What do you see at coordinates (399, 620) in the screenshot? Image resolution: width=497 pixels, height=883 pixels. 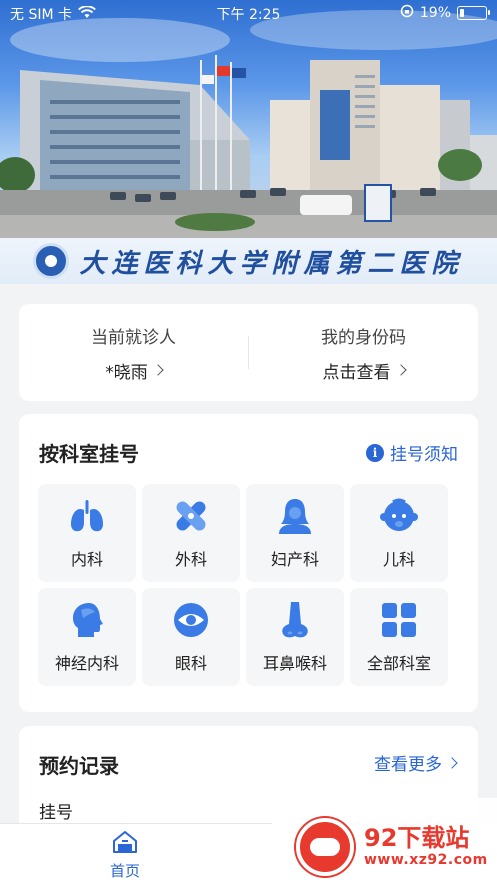 I see `grid-icon` at bounding box center [399, 620].